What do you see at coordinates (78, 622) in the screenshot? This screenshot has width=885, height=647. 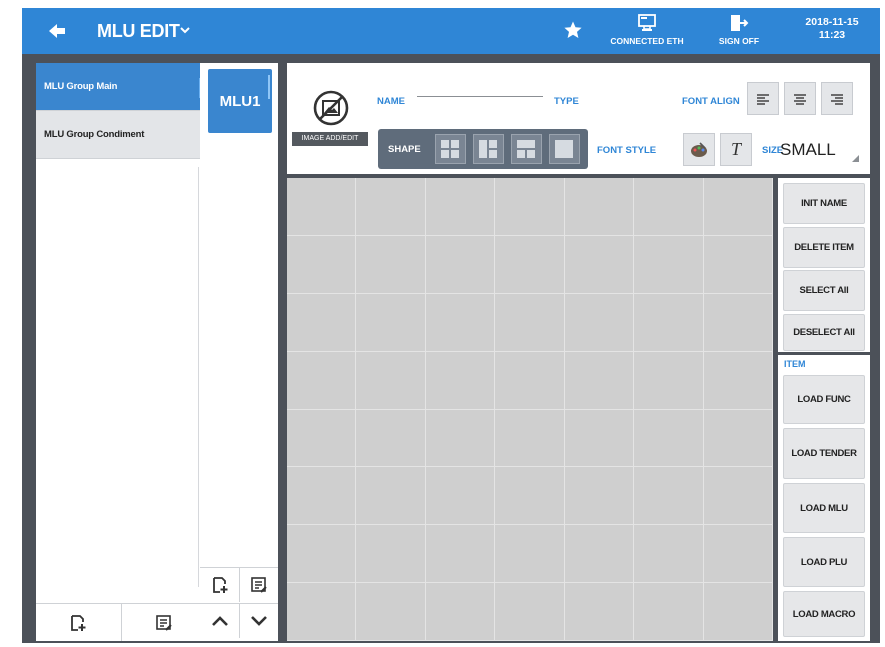 I see `add-group-button` at bounding box center [78, 622].